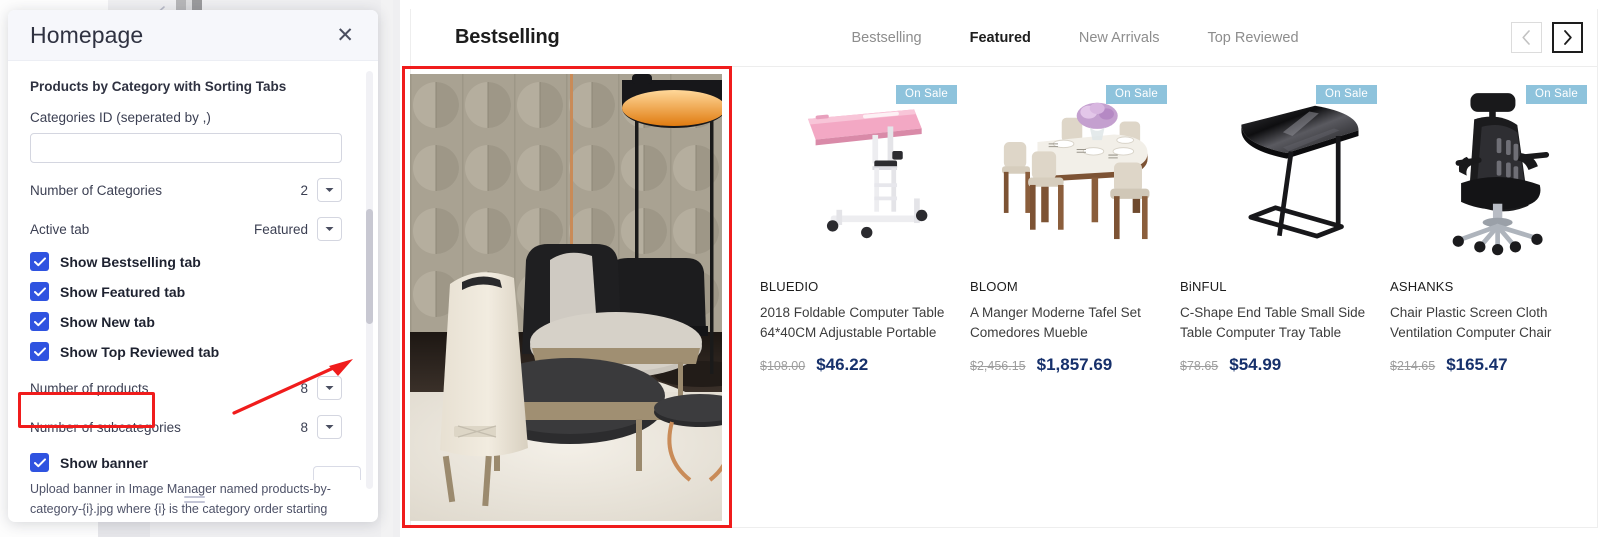 The height and width of the screenshot is (537, 1607). Describe the element at coordinates (193, 462) in the screenshot. I see `checkbox-row-show-banner: Show banner` at that location.